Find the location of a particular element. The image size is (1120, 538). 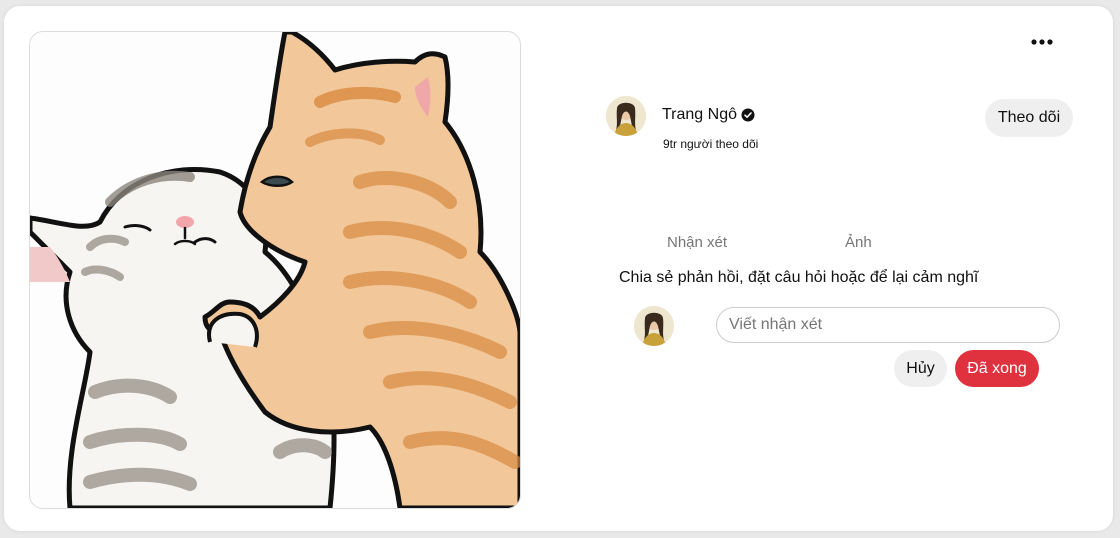

follow-button: Theo dõi is located at coordinates (1029, 118).